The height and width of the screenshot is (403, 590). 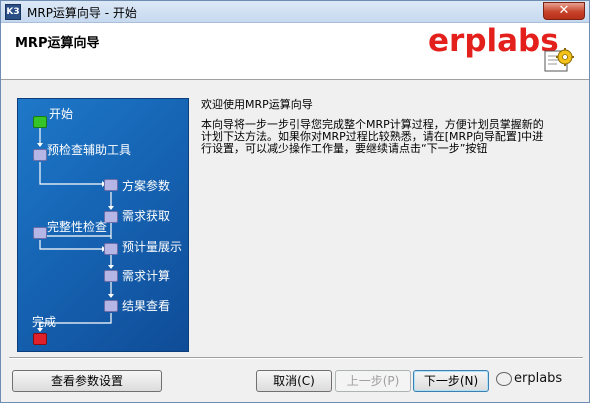 I want to click on wizard-gear-icon, so click(x=559, y=60).